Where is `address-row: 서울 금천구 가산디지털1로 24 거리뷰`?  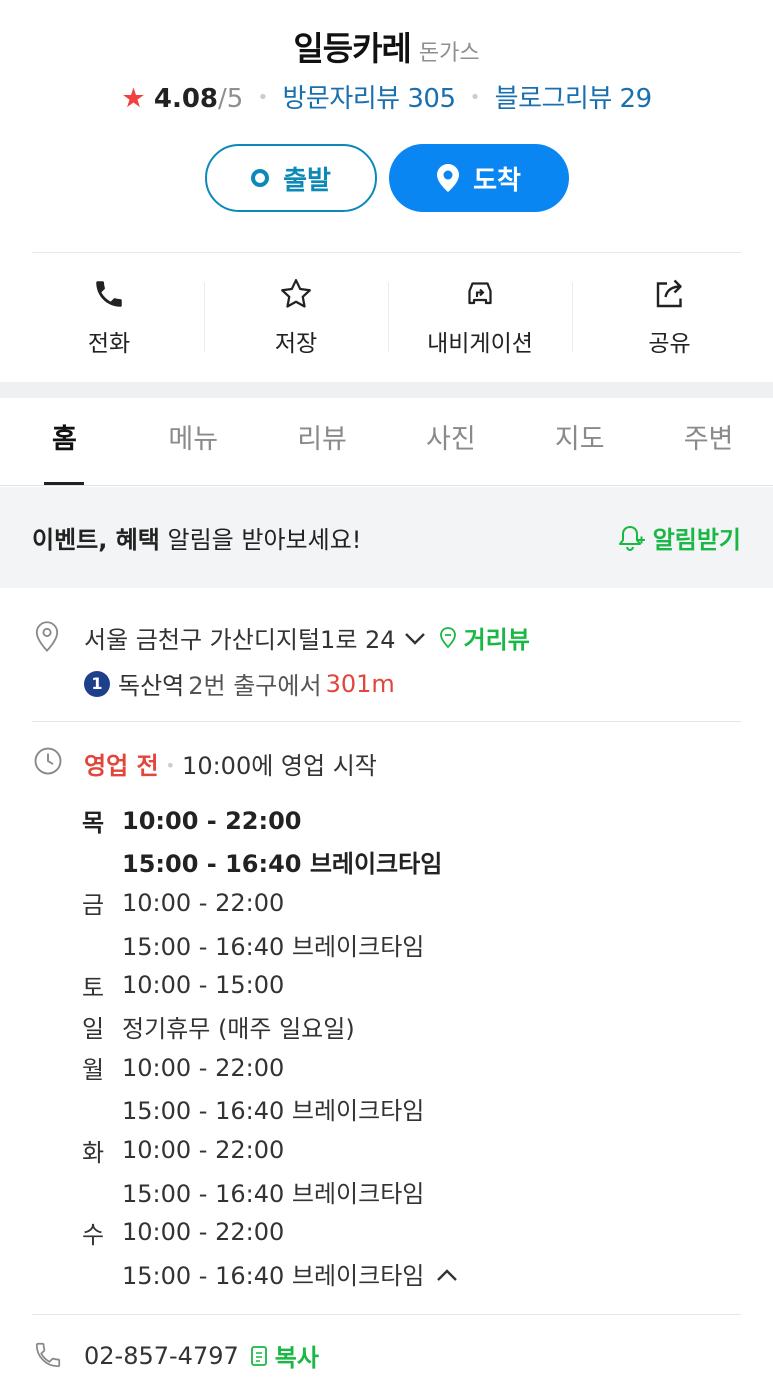
address-row: 서울 금천구 가산디지털1로 24 거리뷰 is located at coordinates (307, 637).